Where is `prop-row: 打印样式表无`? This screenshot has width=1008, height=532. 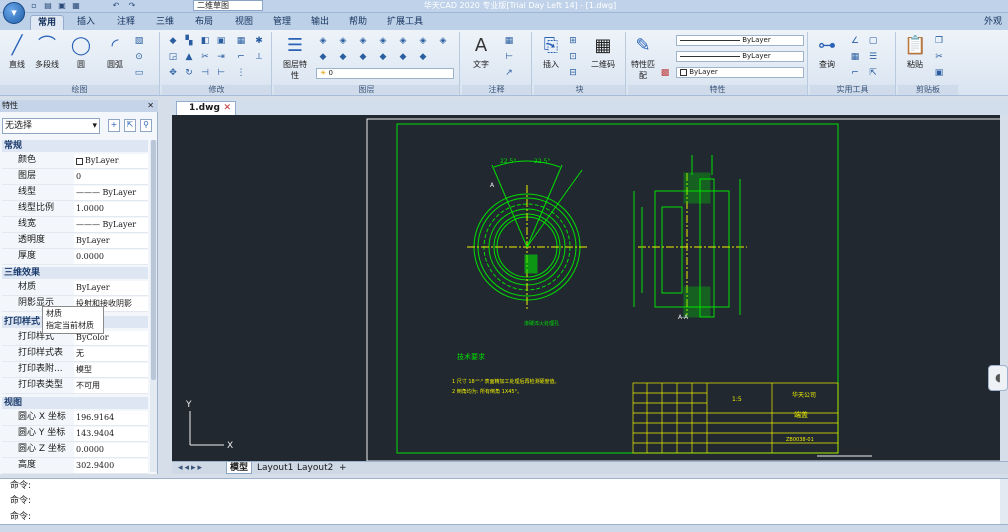
prop-row: 打印样式表无 is located at coordinates (75, 354).